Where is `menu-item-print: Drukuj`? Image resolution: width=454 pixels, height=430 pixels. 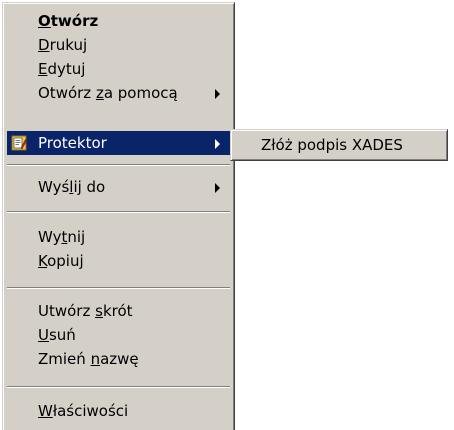
menu-item-print: Drukuj is located at coordinates (118, 45).